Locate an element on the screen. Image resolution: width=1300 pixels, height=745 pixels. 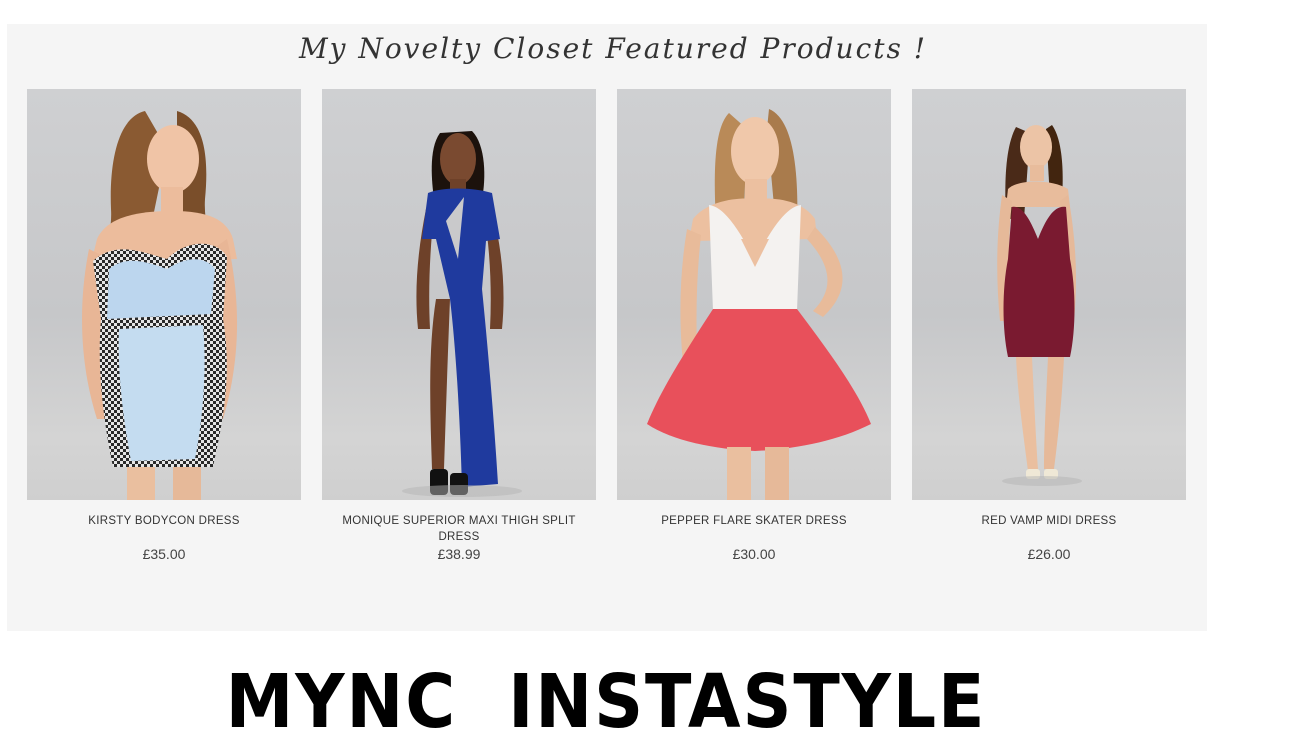
model-white-coral-skater-dress-icon is located at coordinates (759, 304).